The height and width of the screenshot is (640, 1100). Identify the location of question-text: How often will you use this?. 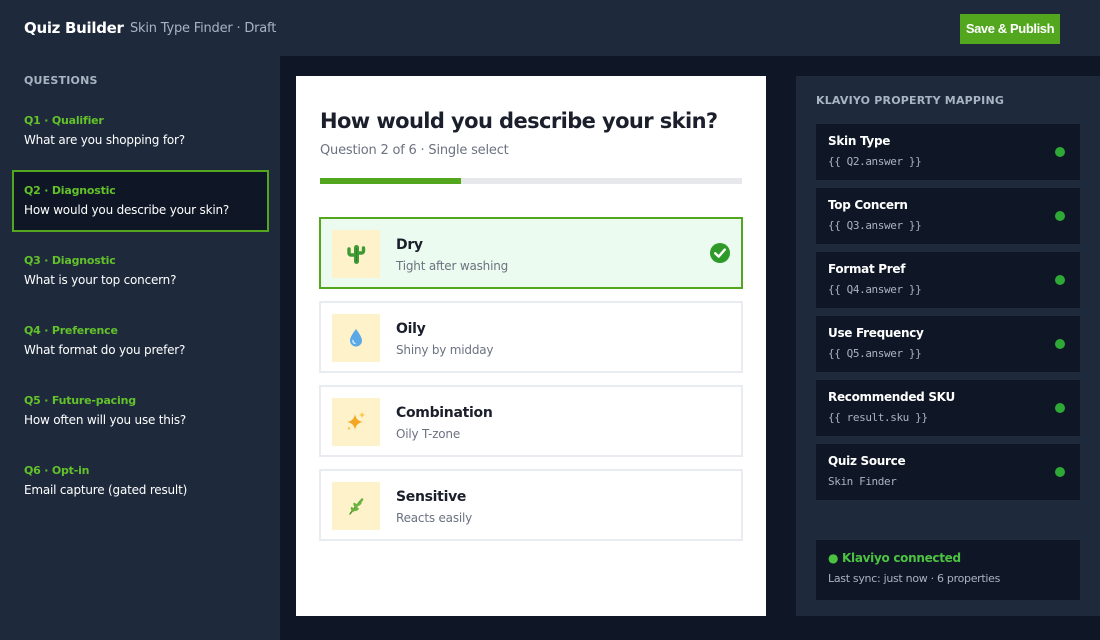
(105, 420).